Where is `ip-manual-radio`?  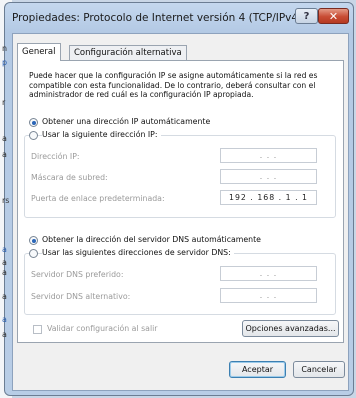
ip-manual-radio is located at coordinates (33, 135).